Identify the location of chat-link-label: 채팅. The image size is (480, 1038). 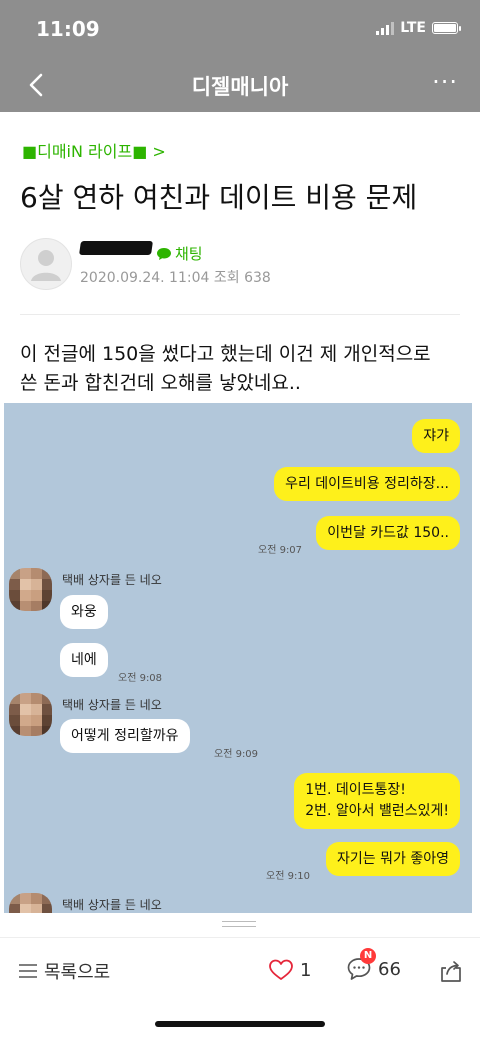
(189, 254).